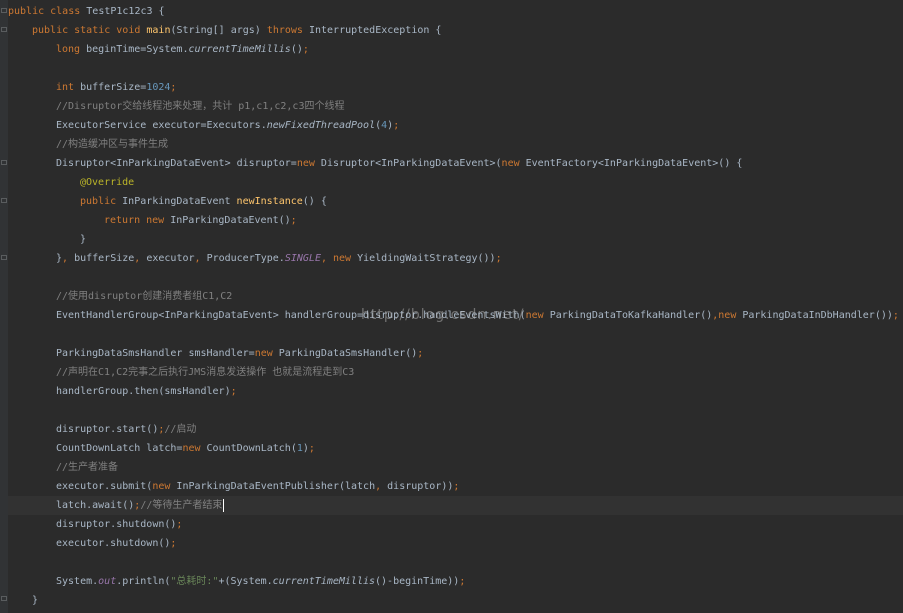  What do you see at coordinates (375, 30) in the screenshot?
I see `code-token: InterruptedException {` at bounding box center [375, 30].